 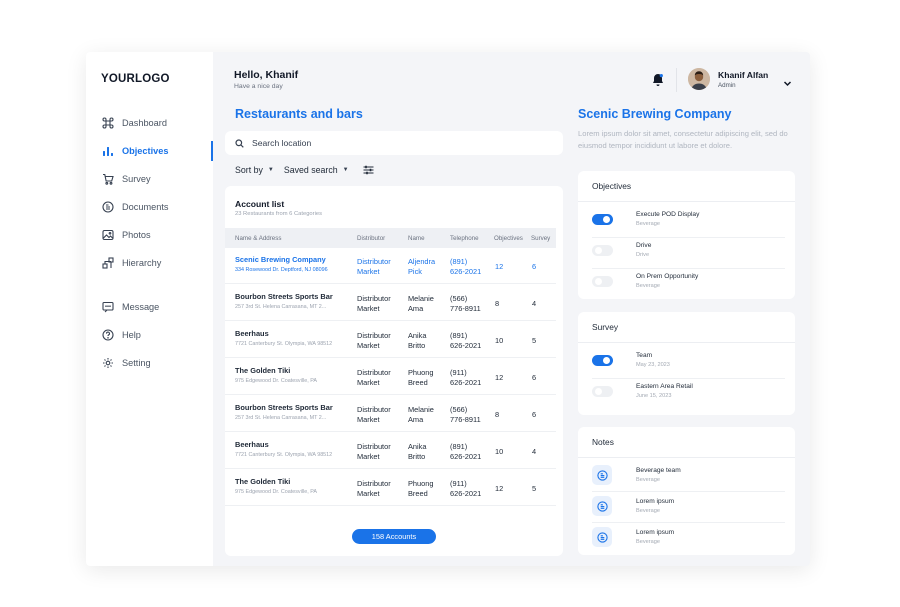 I want to click on gear-icon, so click(x=107, y=363).